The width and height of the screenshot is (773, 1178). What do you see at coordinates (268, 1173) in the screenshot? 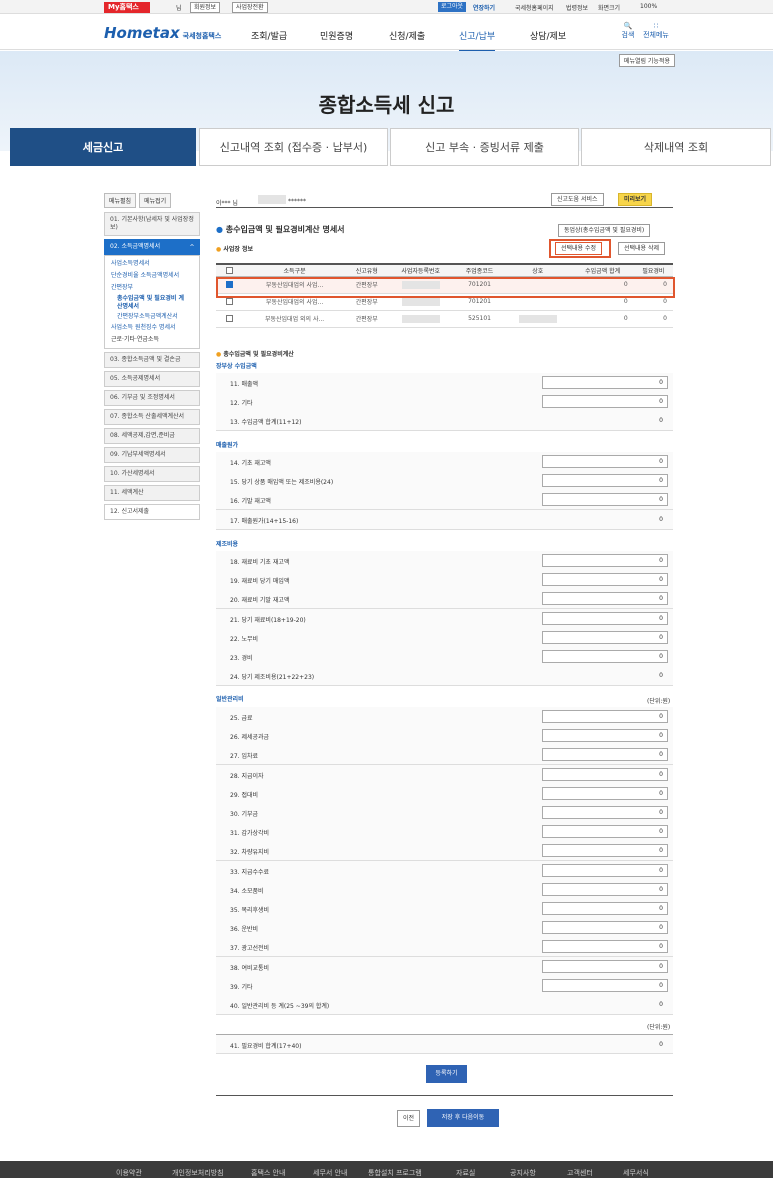
I see `footer-link: 홈택스 안내` at bounding box center [268, 1173].